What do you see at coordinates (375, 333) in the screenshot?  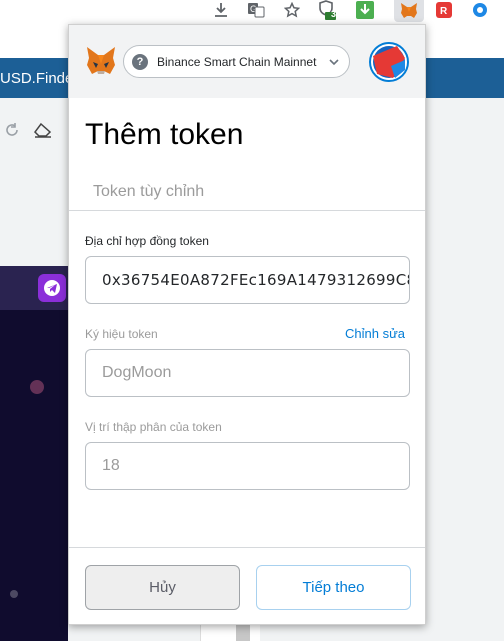 I see `edit-symbol-link: Chỉnh sửa` at bounding box center [375, 333].